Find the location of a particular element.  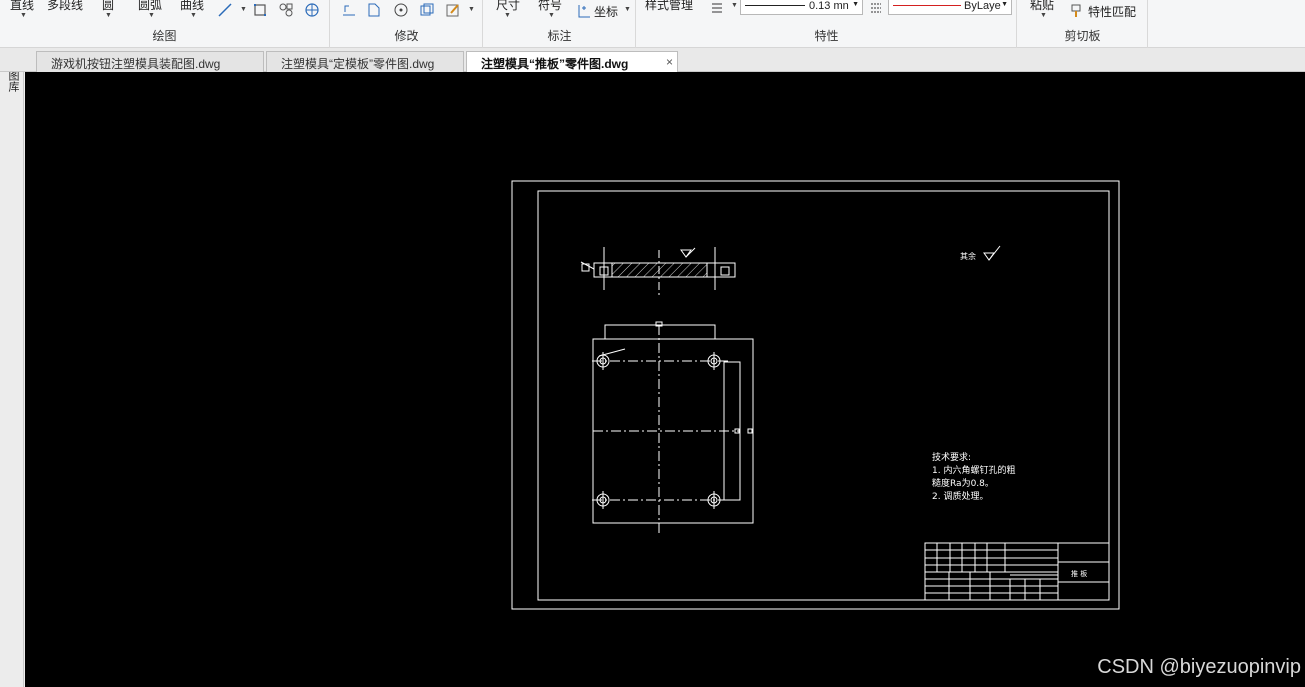

circle-dropdown-icon: ▼ is located at coordinates (108, 15).